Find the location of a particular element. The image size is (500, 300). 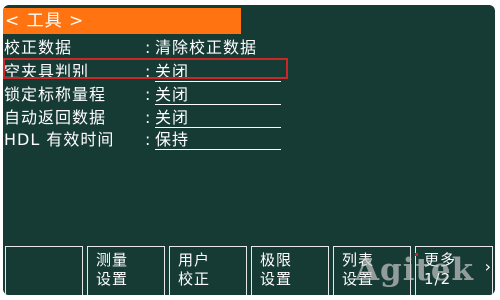

softkey-user-calibration: 用户 校正 is located at coordinates (208, 270).